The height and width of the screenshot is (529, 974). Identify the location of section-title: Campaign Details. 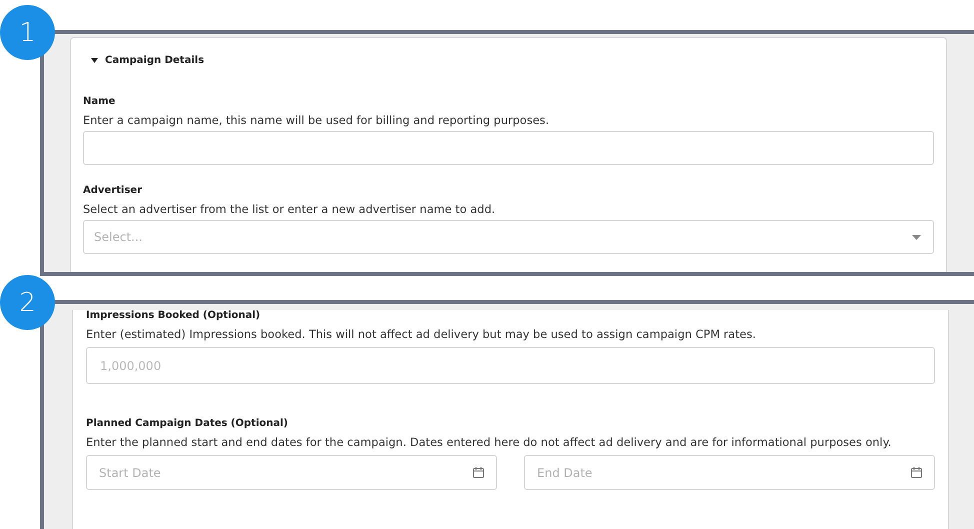
(154, 60).